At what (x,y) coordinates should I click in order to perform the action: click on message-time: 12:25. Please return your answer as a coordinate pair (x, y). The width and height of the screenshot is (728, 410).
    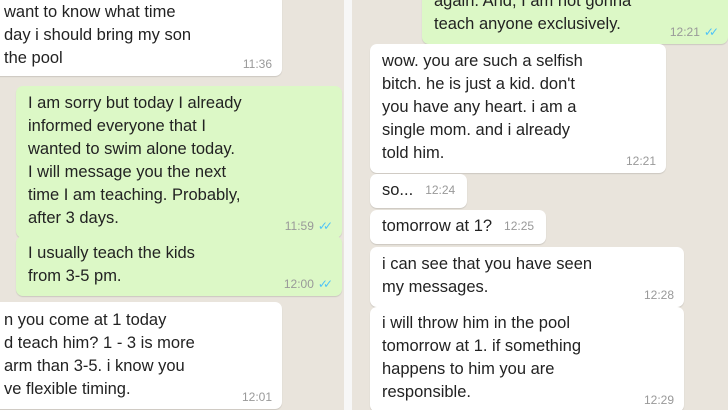
    Looking at the image, I should click on (519, 226).